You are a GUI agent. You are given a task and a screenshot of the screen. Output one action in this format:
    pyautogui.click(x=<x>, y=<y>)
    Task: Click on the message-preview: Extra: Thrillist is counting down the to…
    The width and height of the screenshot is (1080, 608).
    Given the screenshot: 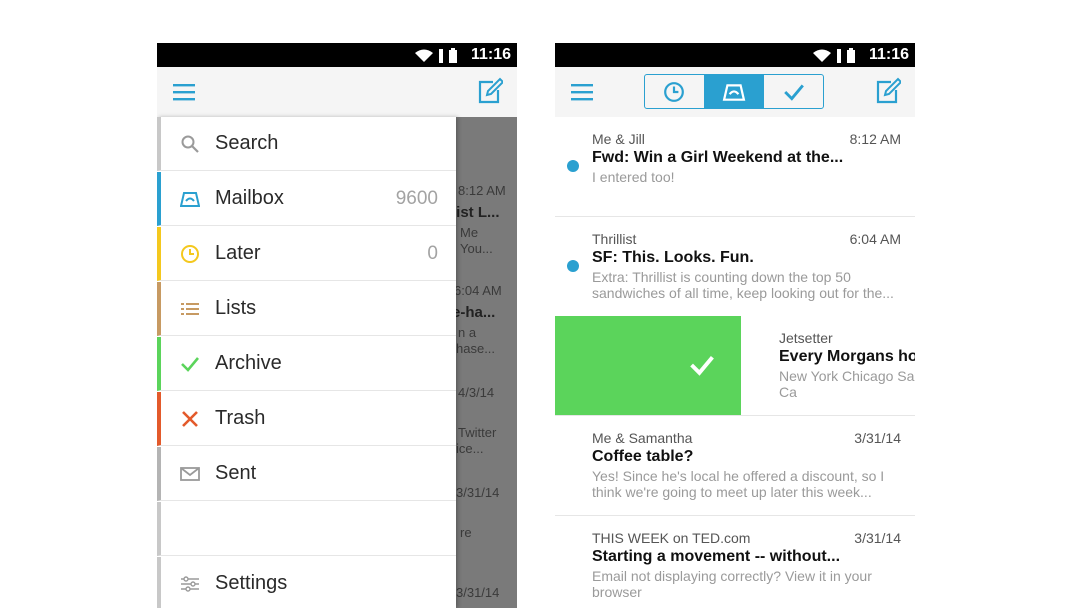 What is the action you would take?
    pyautogui.click(x=743, y=285)
    